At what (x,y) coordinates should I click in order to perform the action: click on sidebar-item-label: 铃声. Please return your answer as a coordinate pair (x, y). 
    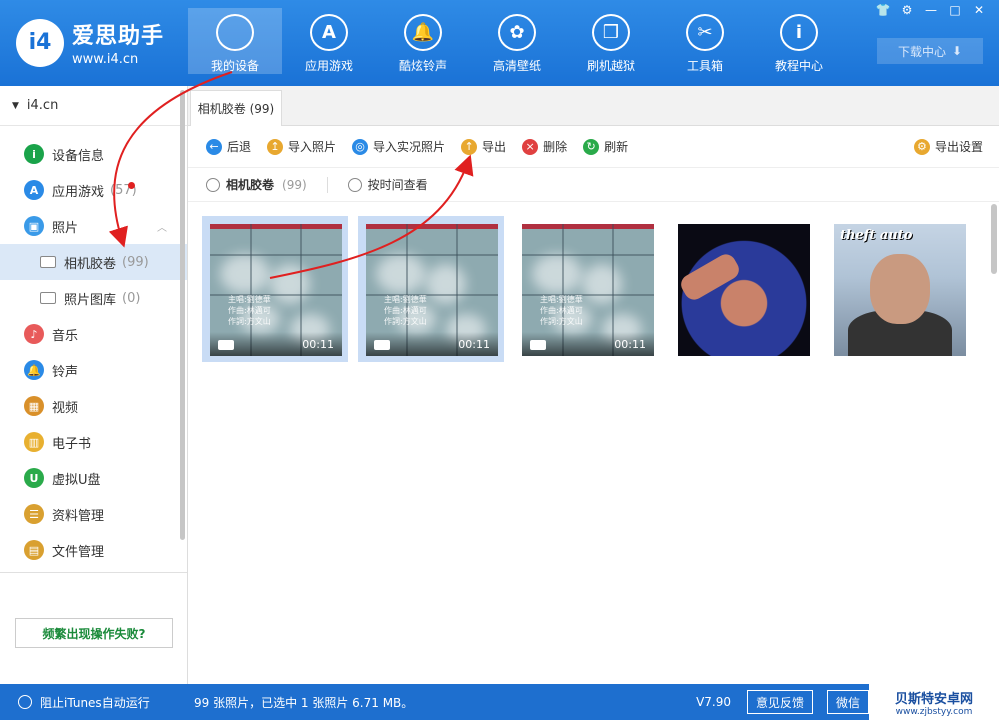
    Looking at the image, I should click on (65, 372).